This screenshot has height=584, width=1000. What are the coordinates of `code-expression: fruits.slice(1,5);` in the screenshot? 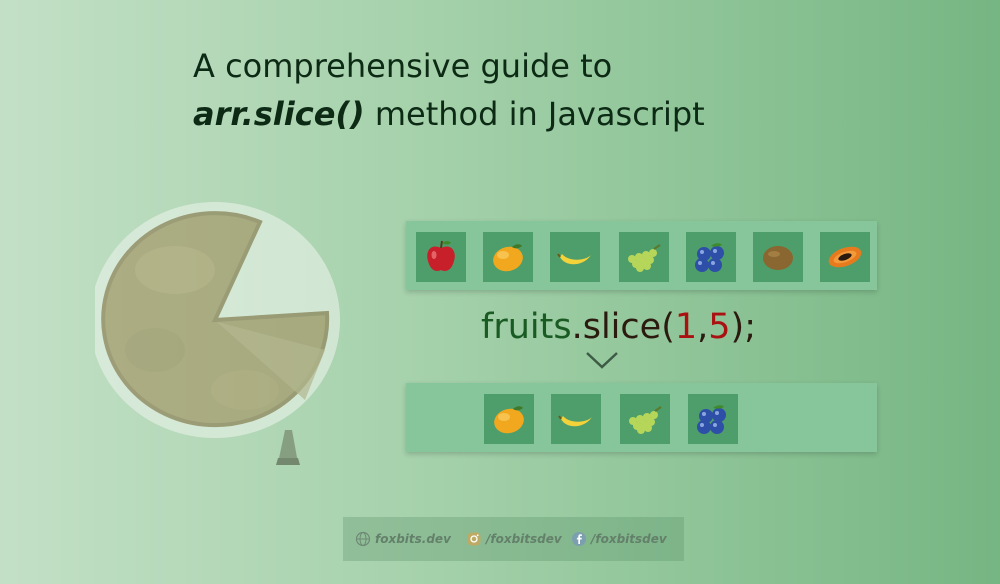 It's located at (618, 327).